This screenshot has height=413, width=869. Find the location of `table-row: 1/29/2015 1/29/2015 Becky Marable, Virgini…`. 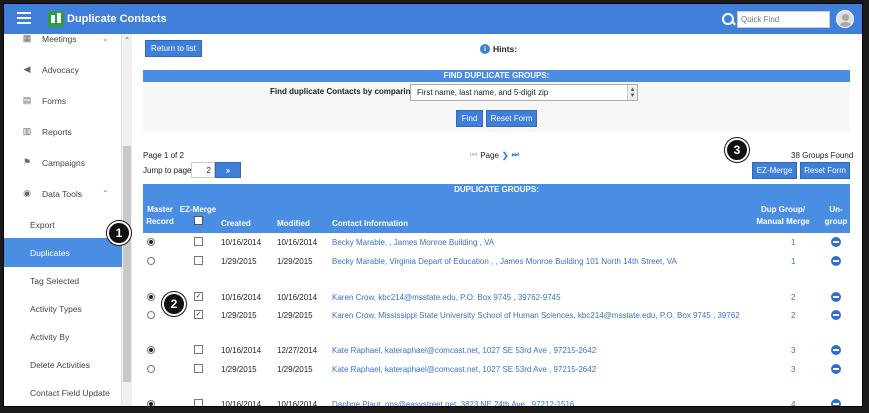

table-row: 1/29/2015 1/29/2015 Becky Marable, Virgini… is located at coordinates (496, 261).